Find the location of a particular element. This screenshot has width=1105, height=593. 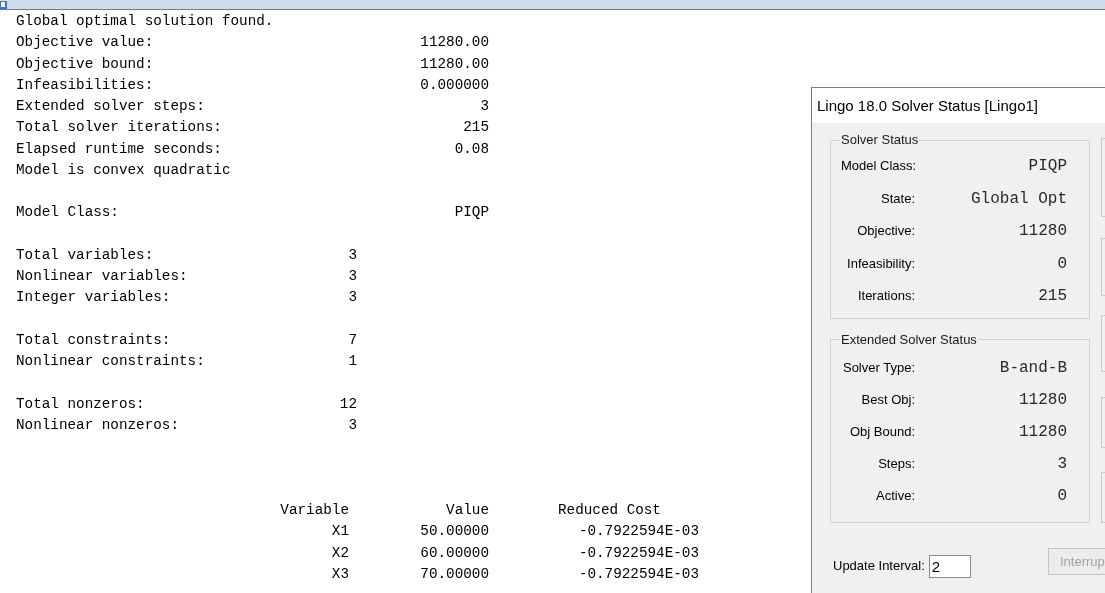

report-label: Objective bound: is located at coordinates (85, 64).